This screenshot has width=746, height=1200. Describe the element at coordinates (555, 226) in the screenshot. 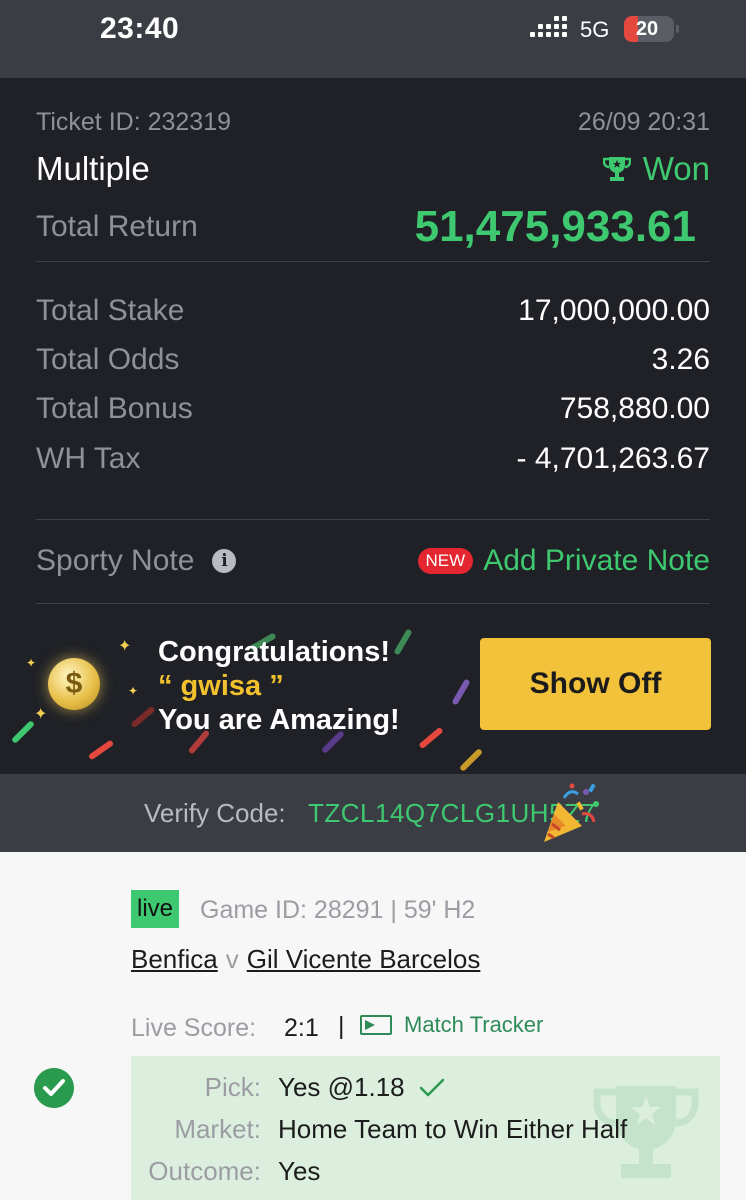

I see `total-return-value: 51,475,933.61` at that location.